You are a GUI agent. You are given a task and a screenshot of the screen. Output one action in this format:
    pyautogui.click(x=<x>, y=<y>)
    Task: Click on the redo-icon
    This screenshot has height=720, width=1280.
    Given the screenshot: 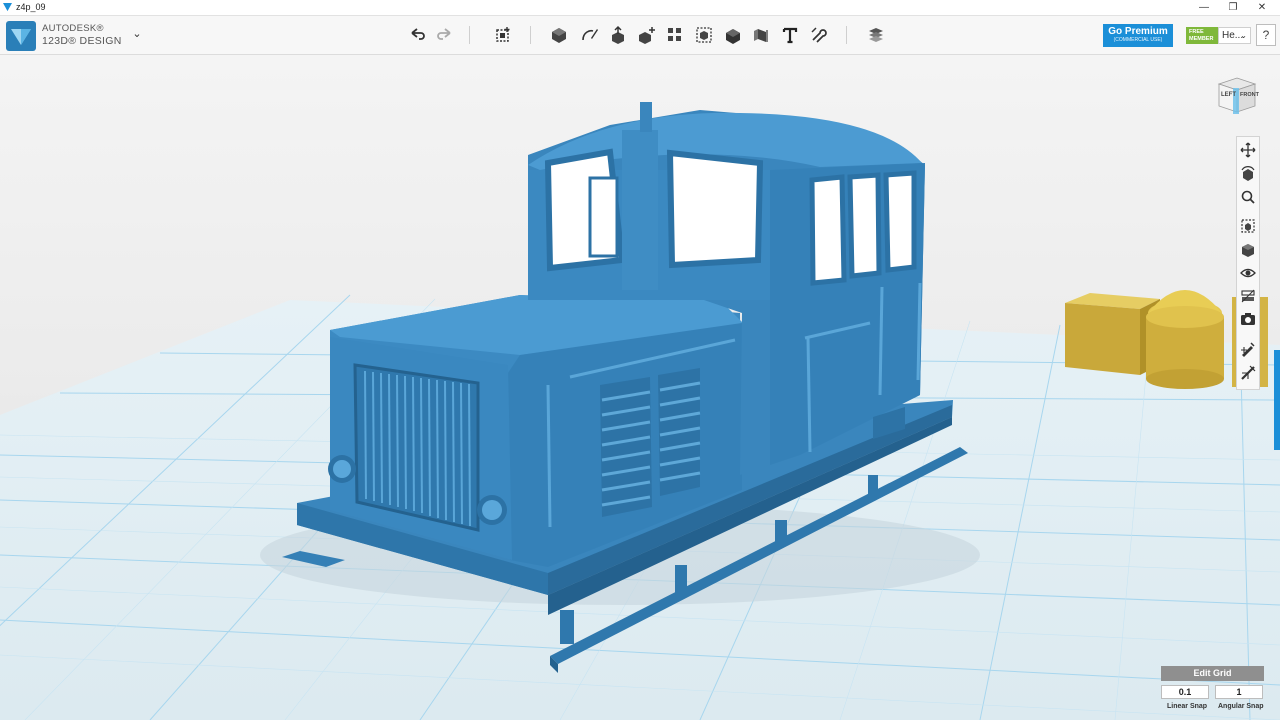 What is the action you would take?
    pyautogui.click(x=445, y=35)
    